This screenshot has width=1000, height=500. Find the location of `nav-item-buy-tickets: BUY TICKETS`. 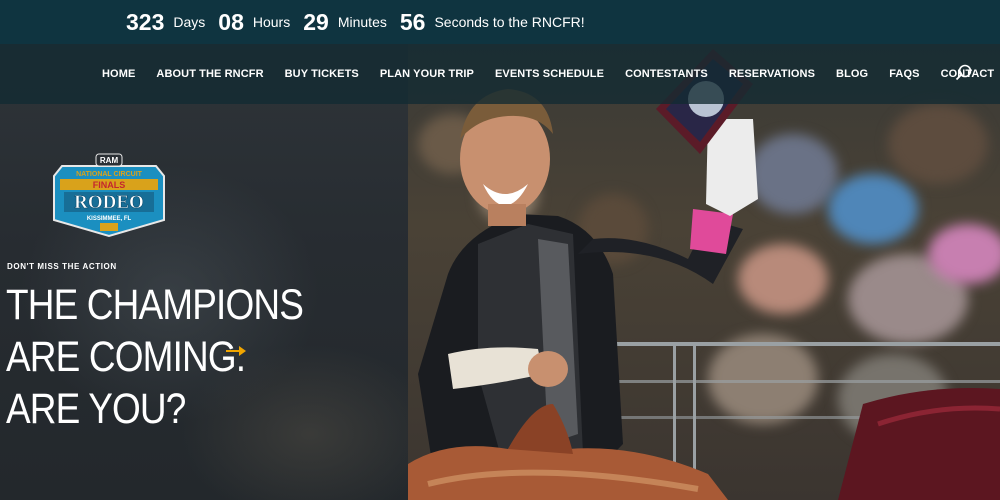

nav-item-buy-tickets: BUY TICKETS is located at coordinates (322, 74).